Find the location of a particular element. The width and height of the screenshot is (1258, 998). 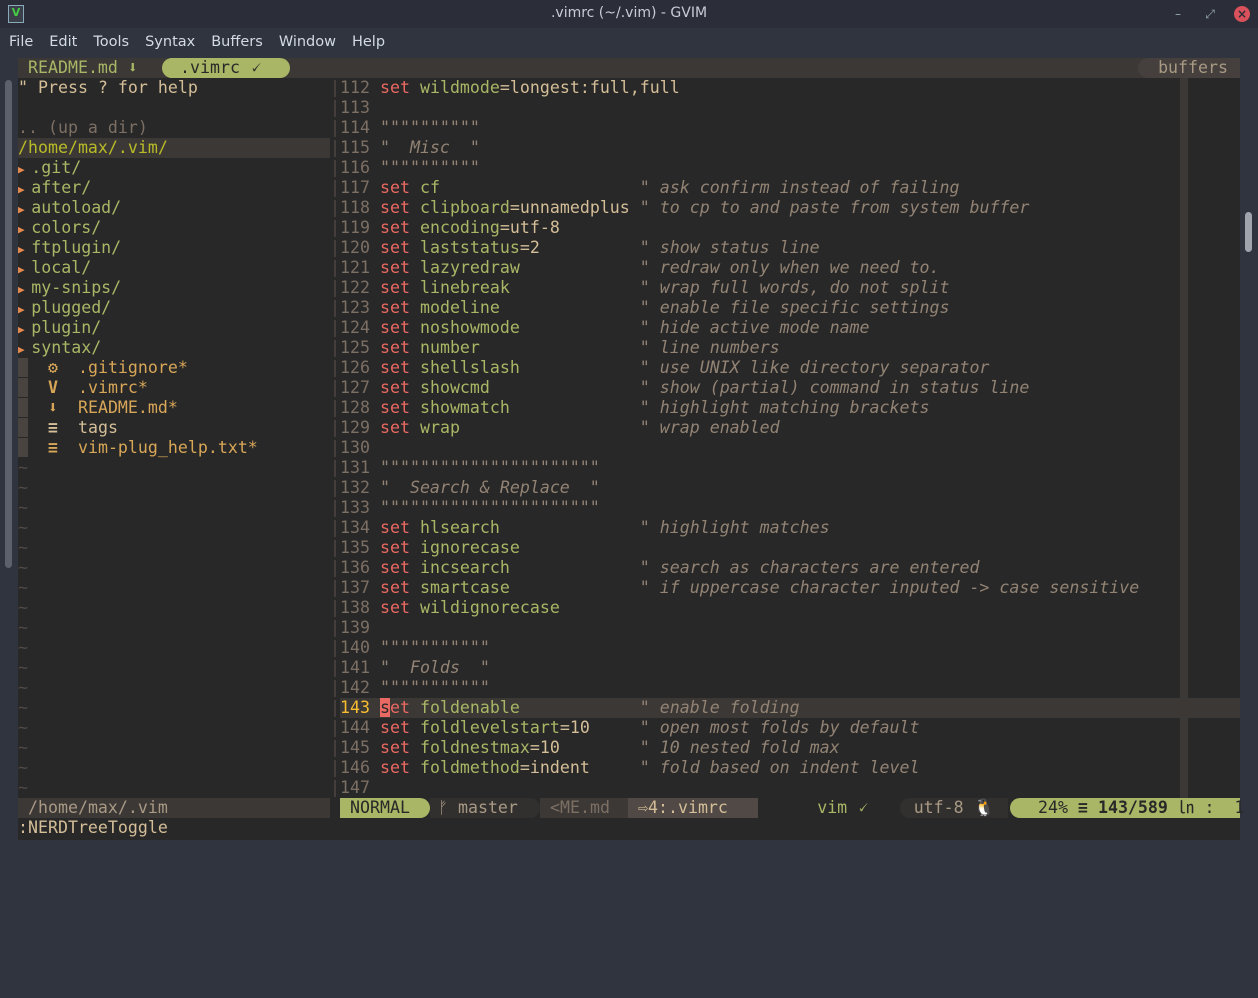

comment: " enable file specific settings is located at coordinates (794, 307).